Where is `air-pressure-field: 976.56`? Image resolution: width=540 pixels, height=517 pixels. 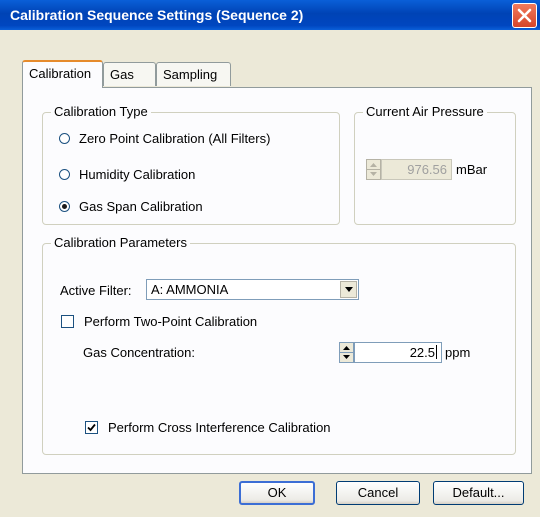
air-pressure-field: 976.56 is located at coordinates (416, 169).